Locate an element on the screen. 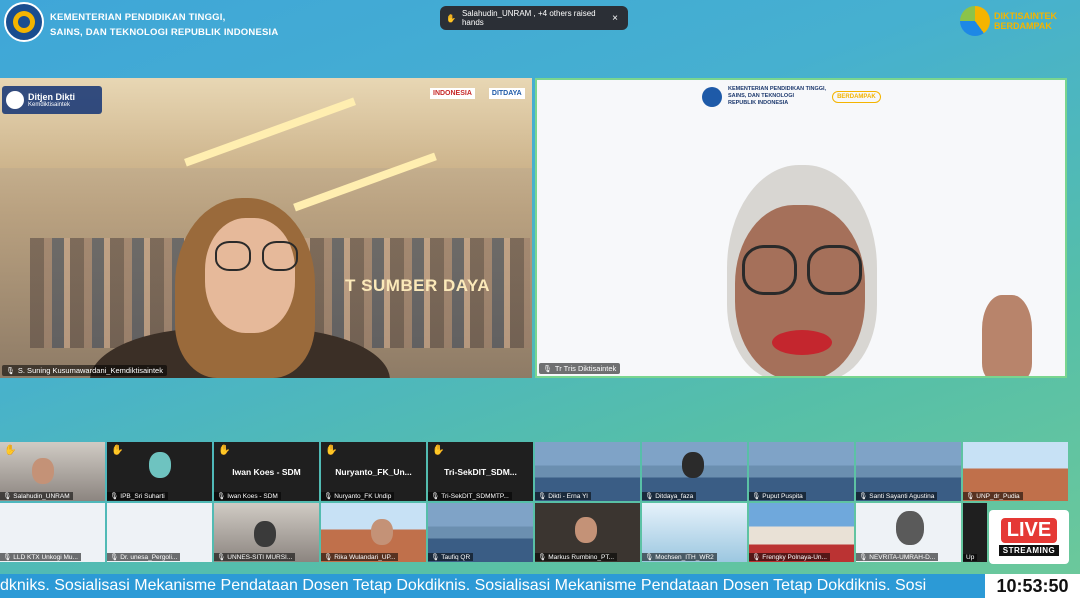  participant-name: Dikti - Erna Yl is located at coordinates (568, 496).